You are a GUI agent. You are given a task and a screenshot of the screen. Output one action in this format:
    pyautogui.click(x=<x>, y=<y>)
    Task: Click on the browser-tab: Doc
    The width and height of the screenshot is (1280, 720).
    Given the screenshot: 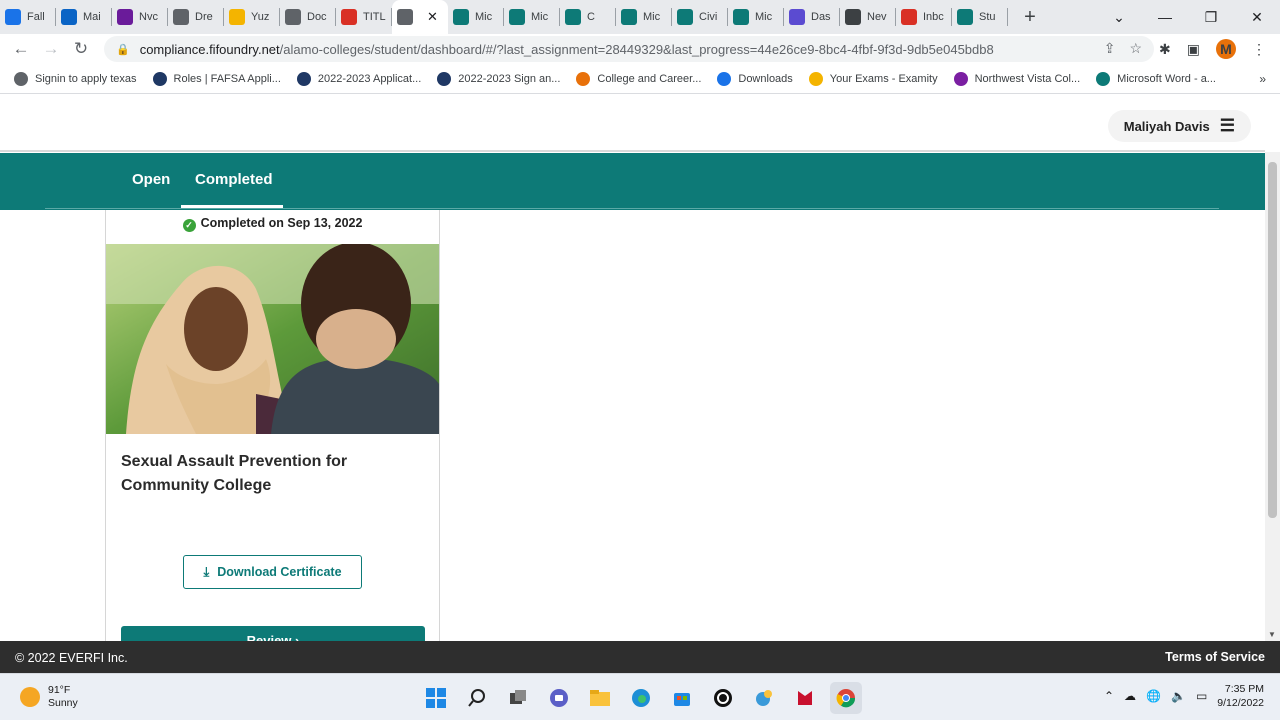 What is the action you would take?
    pyautogui.click(x=308, y=17)
    